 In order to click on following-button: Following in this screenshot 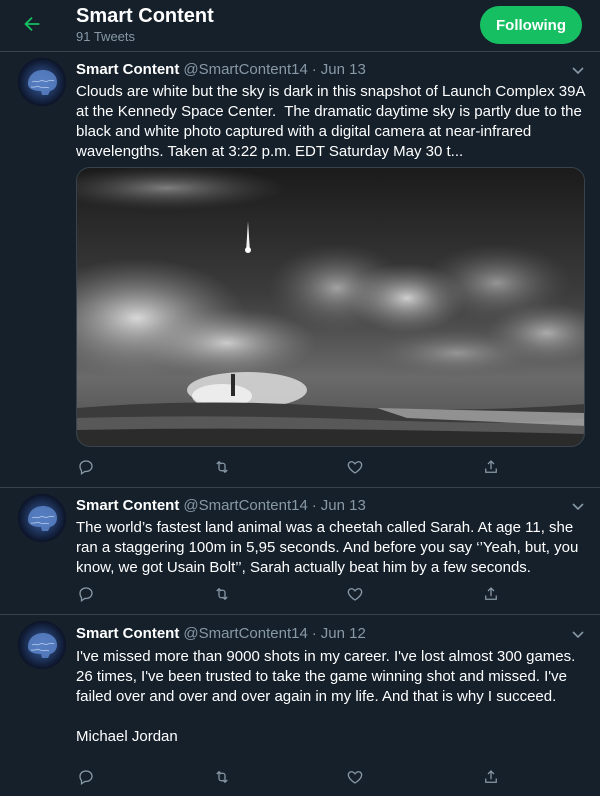, I will do `click(531, 25)`.